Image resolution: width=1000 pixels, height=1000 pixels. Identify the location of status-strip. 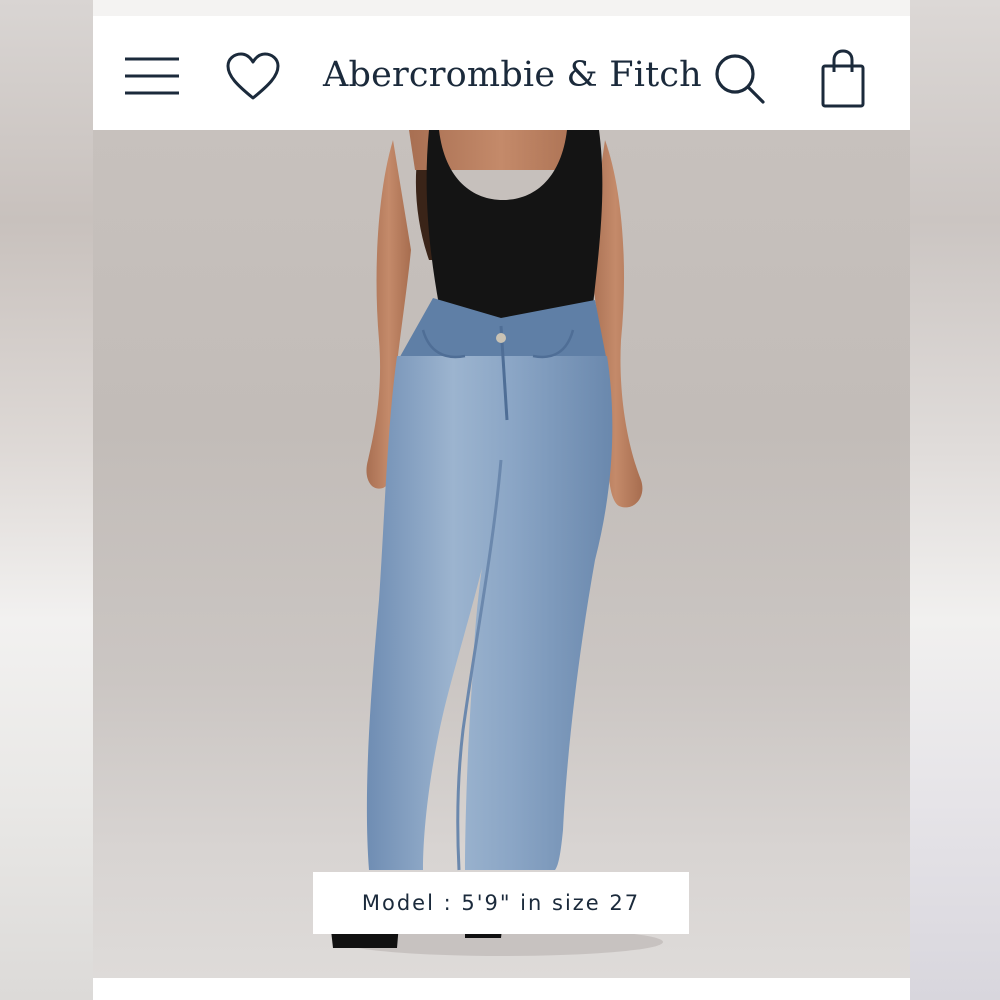
(501, 8).